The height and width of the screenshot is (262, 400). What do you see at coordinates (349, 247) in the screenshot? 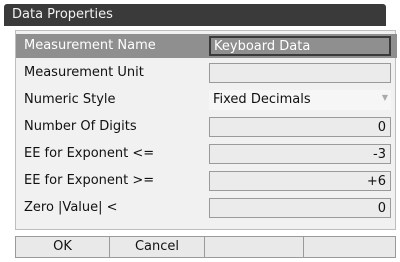
I see `softkey-4-empty` at bounding box center [349, 247].